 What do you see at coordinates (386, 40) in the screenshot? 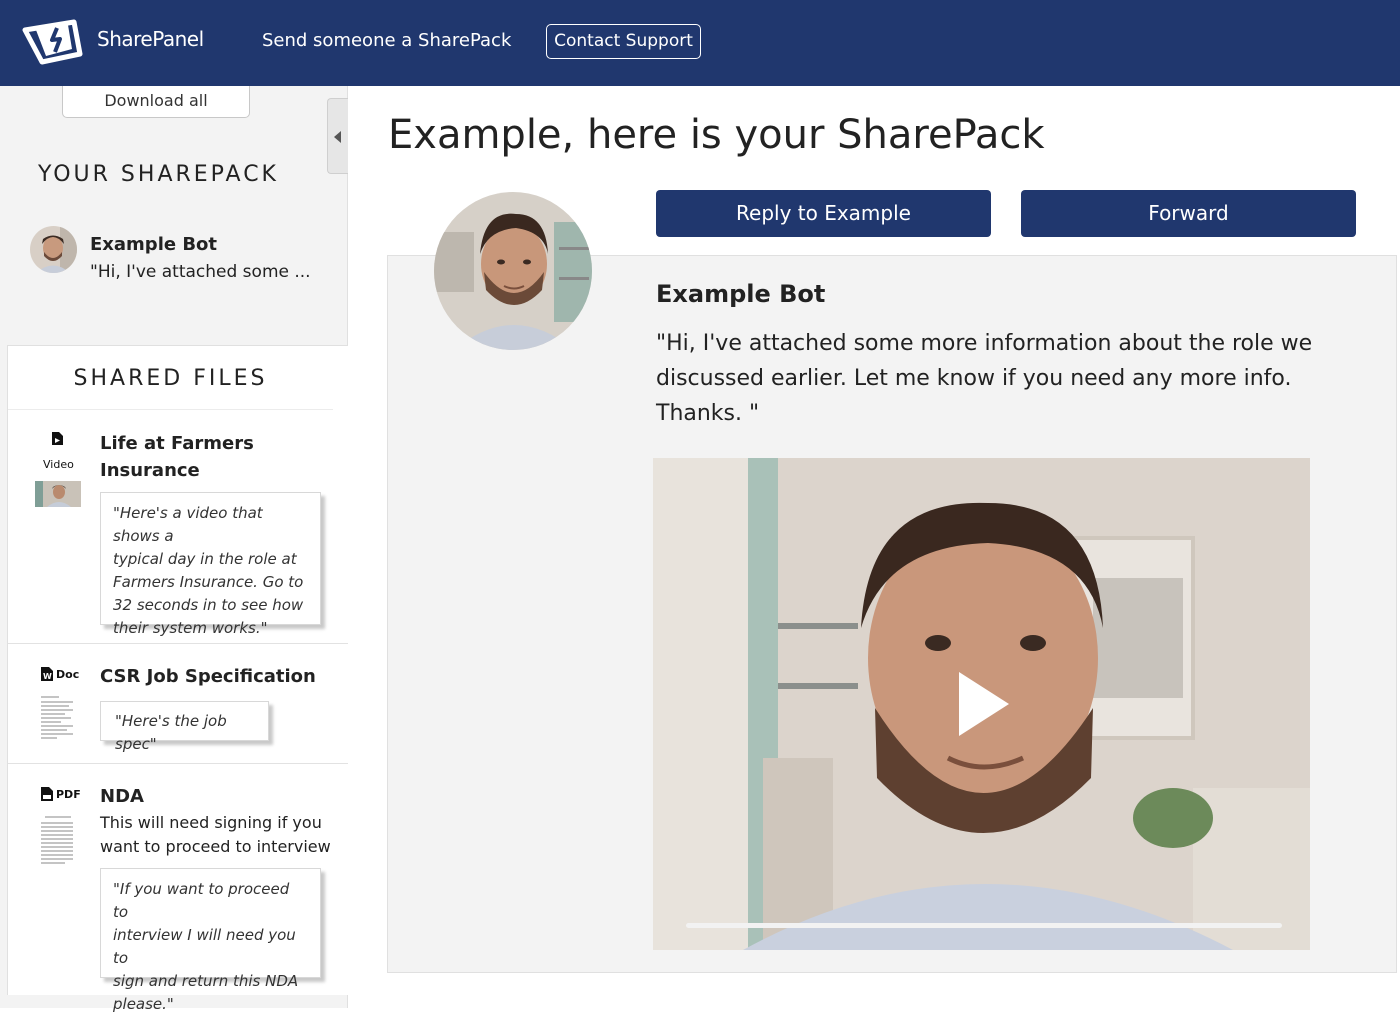
I see `send-sharepack-link: Send someone a SharePack` at bounding box center [386, 40].